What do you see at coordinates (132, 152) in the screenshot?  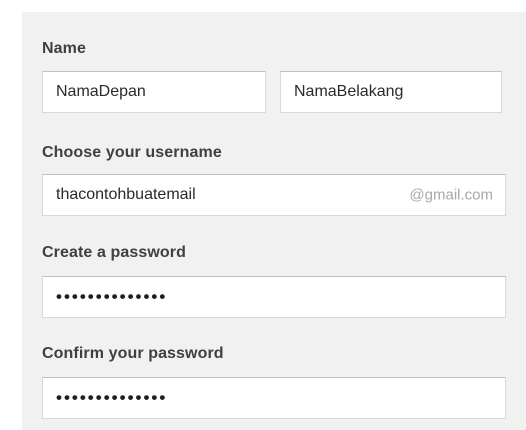 I see `username-label: Choose your username` at bounding box center [132, 152].